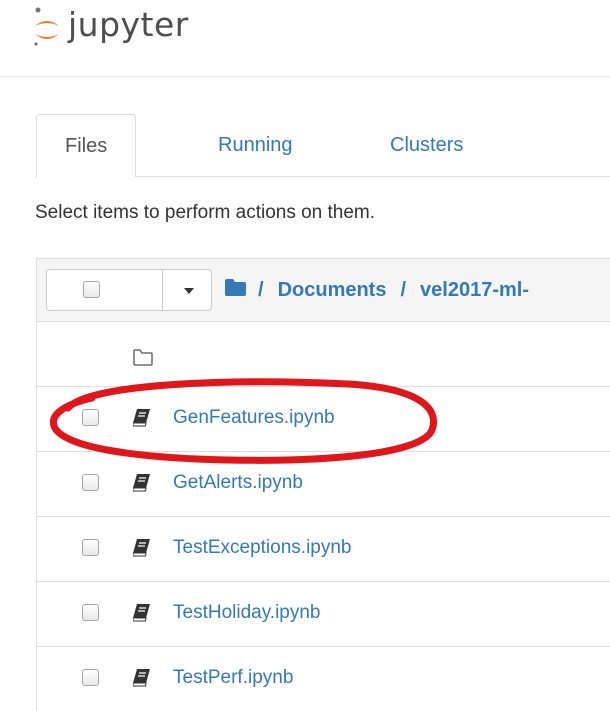 The width and height of the screenshot is (610, 711). I want to click on breadcrumb: / Documents / vel2017-ml-, so click(377, 290).